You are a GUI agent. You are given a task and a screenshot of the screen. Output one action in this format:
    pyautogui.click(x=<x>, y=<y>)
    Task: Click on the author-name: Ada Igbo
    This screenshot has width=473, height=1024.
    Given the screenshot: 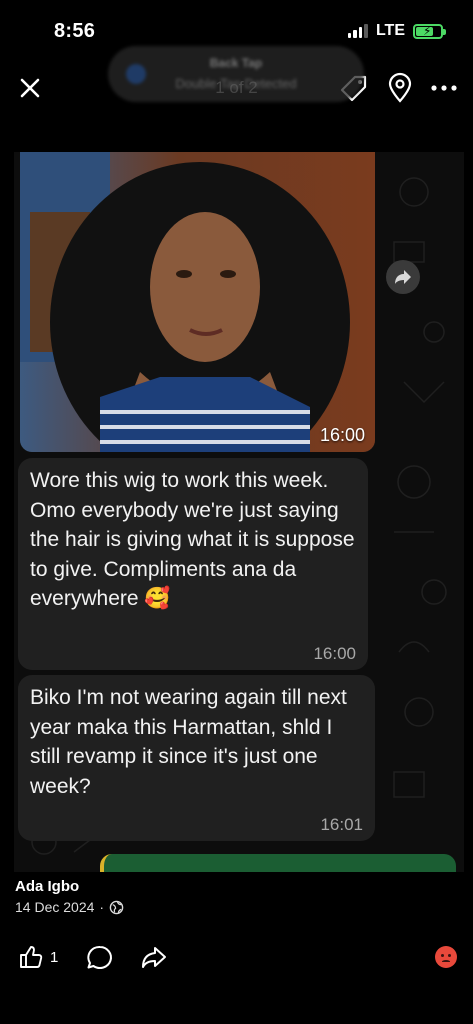 What is the action you would take?
    pyautogui.click(x=47, y=886)
    